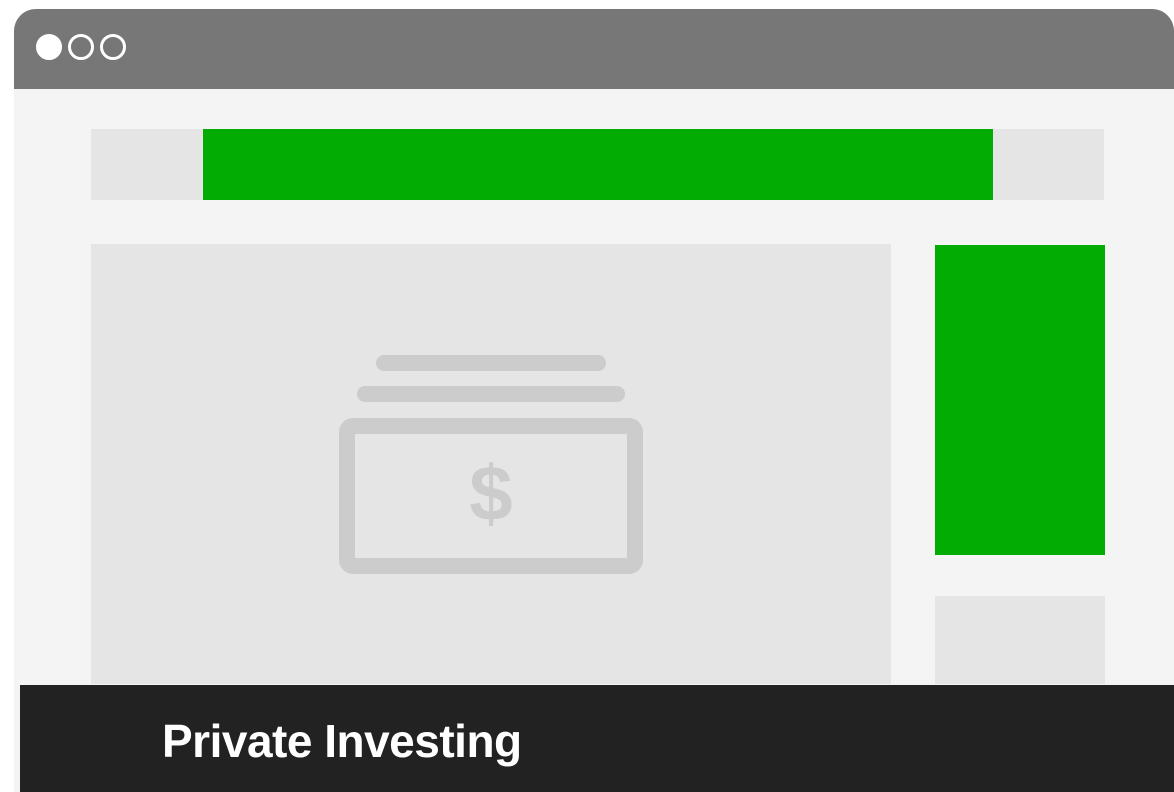 The height and width of the screenshot is (792, 1174). What do you see at coordinates (594, 49) in the screenshot?
I see `title-bar` at bounding box center [594, 49].